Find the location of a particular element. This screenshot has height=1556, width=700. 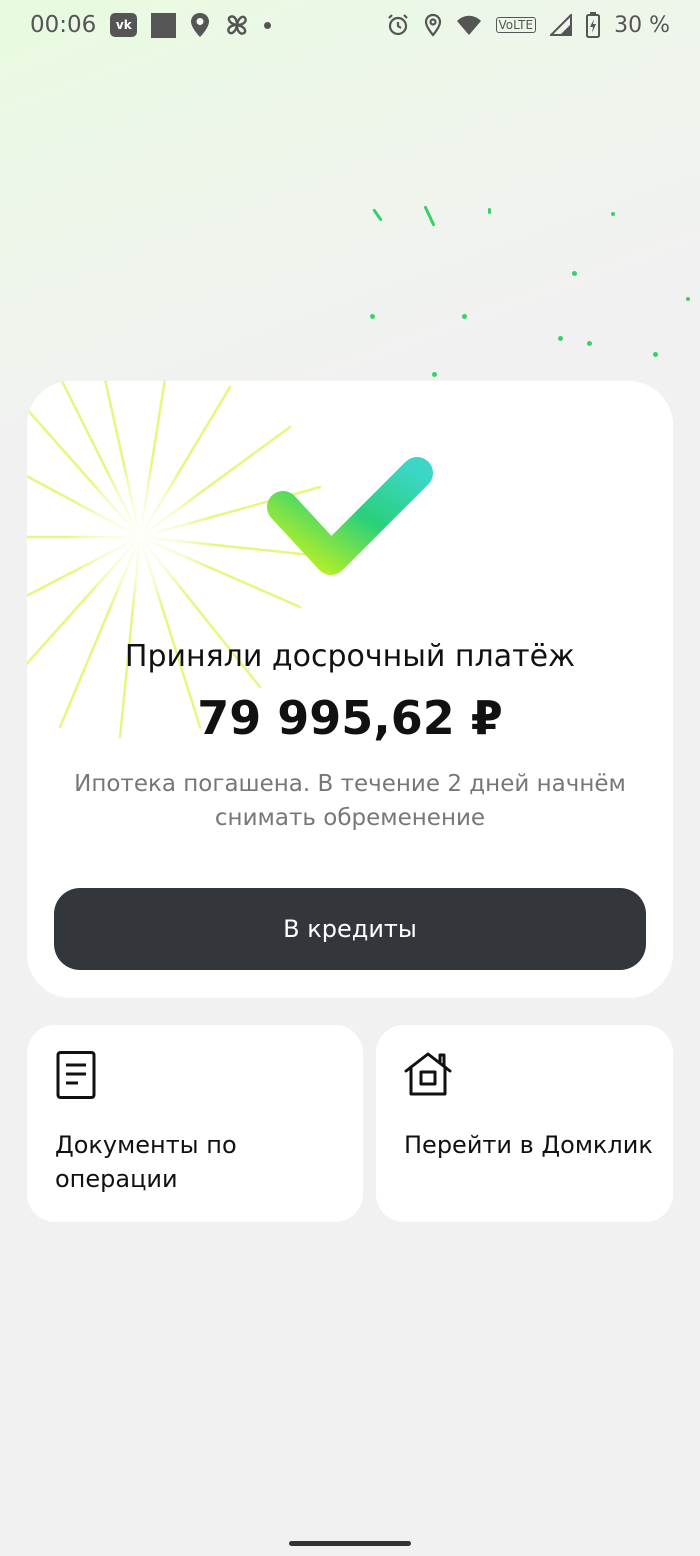

wifi-icon is located at coordinates (469, 25).